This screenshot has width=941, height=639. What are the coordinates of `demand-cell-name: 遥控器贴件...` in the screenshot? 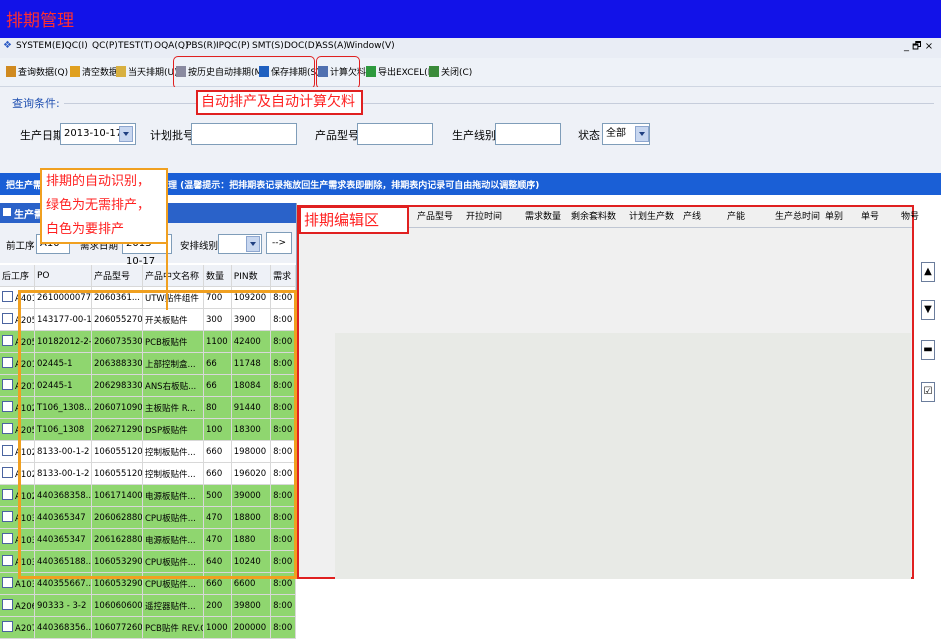 It's located at (173, 605).